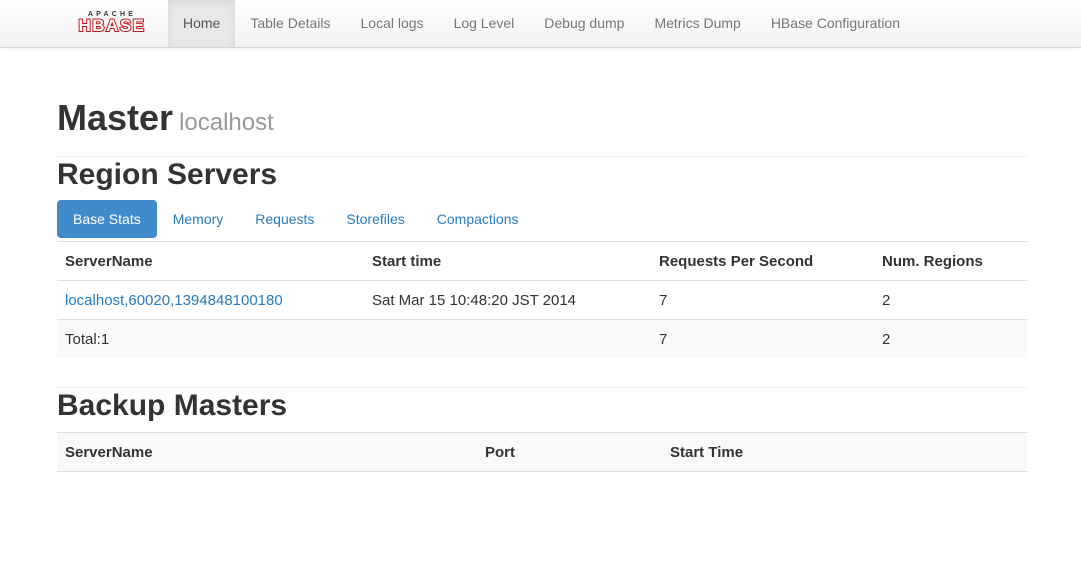  What do you see at coordinates (284, 219) in the screenshot?
I see `tab-requests: Requests` at bounding box center [284, 219].